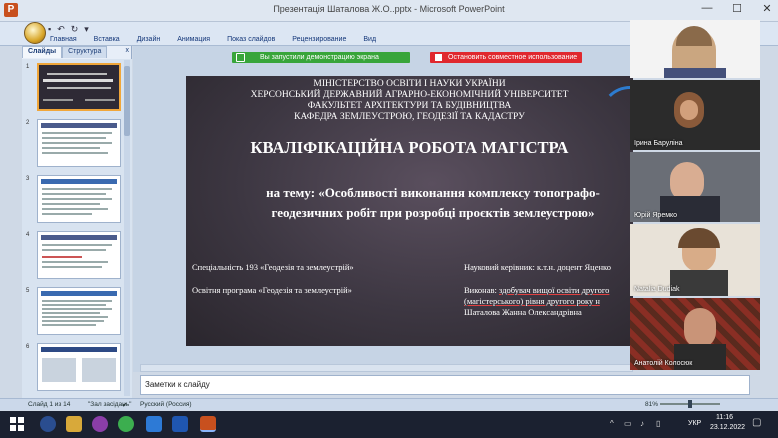  Describe the element at coordinates (700, 328) in the screenshot. I see `participant-video` at that location.